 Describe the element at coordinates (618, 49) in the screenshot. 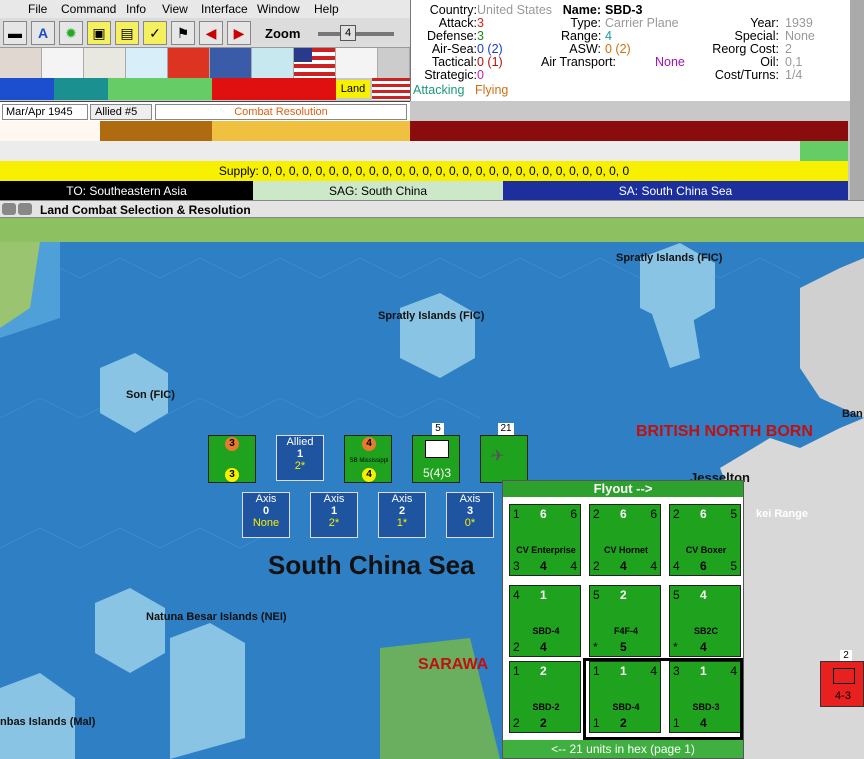

I see `asw-value: 0 (2)` at that location.